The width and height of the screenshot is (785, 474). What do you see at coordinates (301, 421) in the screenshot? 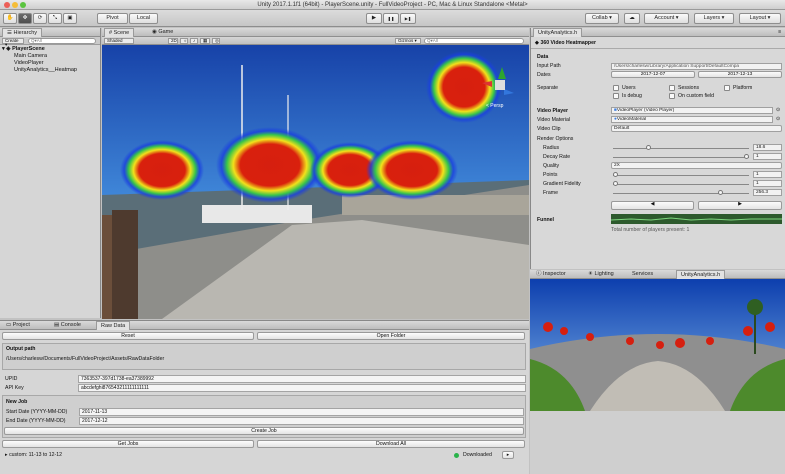
I see `end-date-input: 2017-12-12` at bounding box center [301, 421].